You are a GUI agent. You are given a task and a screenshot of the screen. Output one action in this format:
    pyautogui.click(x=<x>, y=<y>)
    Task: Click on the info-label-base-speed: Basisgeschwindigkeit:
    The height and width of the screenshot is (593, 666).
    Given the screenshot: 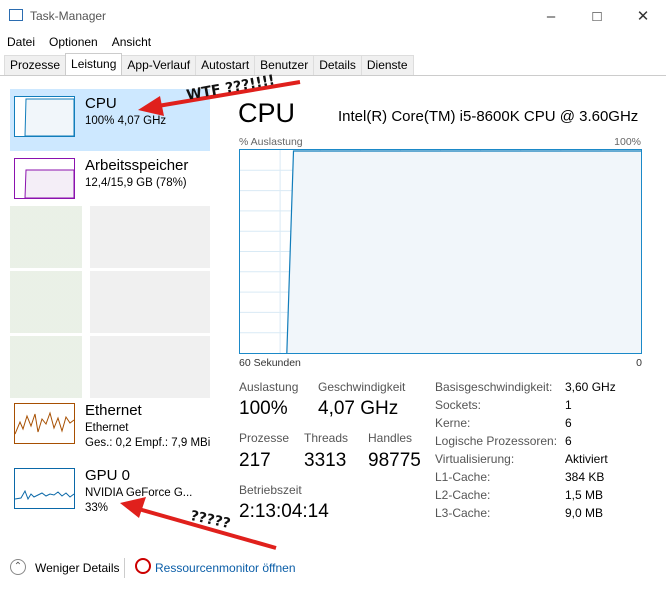 What is the action you would take?
    pyautogui.click(x=494, y=387)
    